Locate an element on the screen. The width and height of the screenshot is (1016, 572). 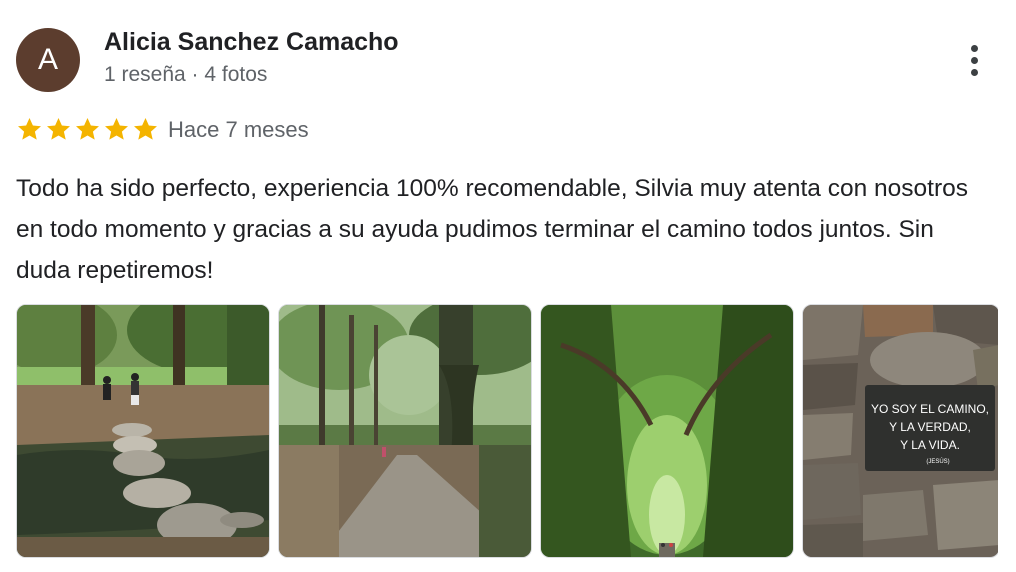
sign-line-3: Y LA VIDA. is located at coordinates (930, 445).